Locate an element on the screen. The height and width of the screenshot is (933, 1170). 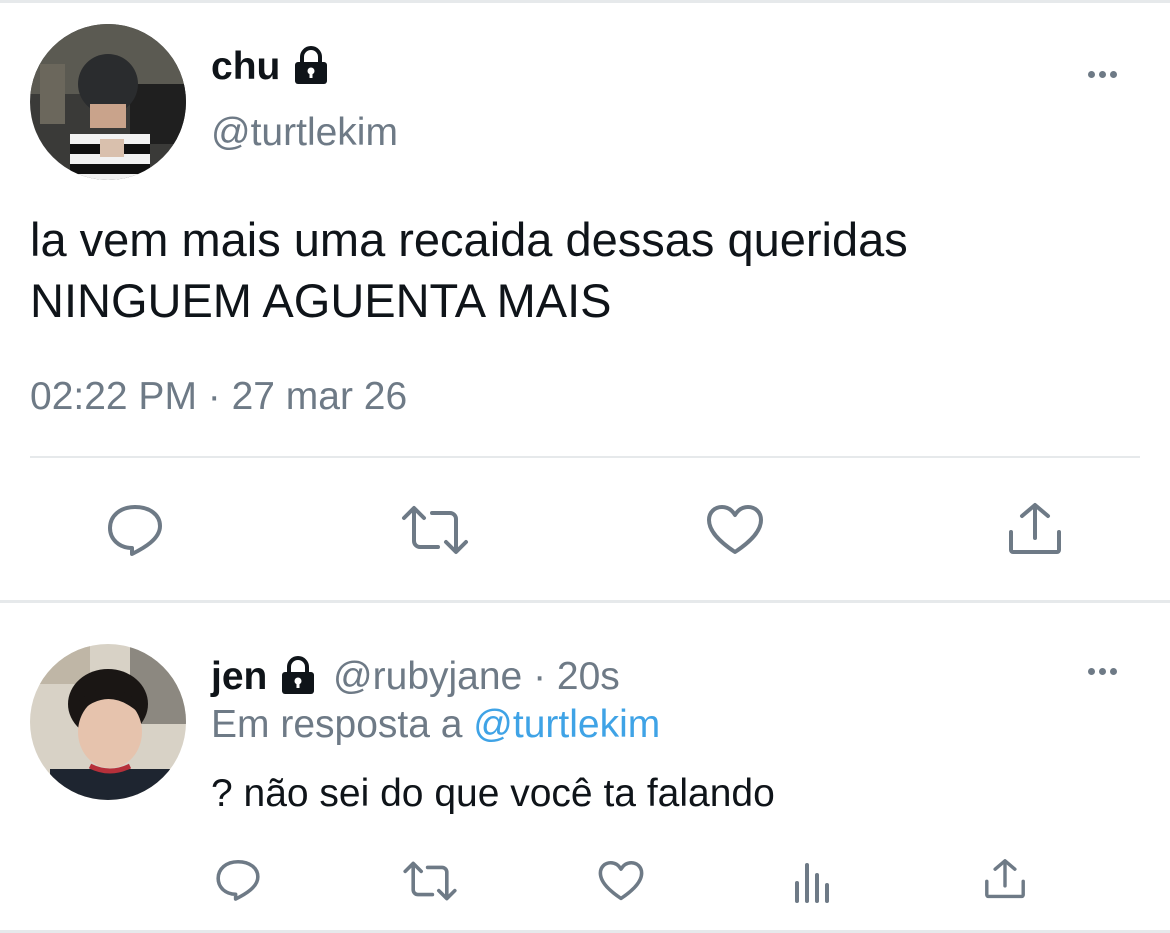
reply-author-name: jen is located at coordinates (239, 676).